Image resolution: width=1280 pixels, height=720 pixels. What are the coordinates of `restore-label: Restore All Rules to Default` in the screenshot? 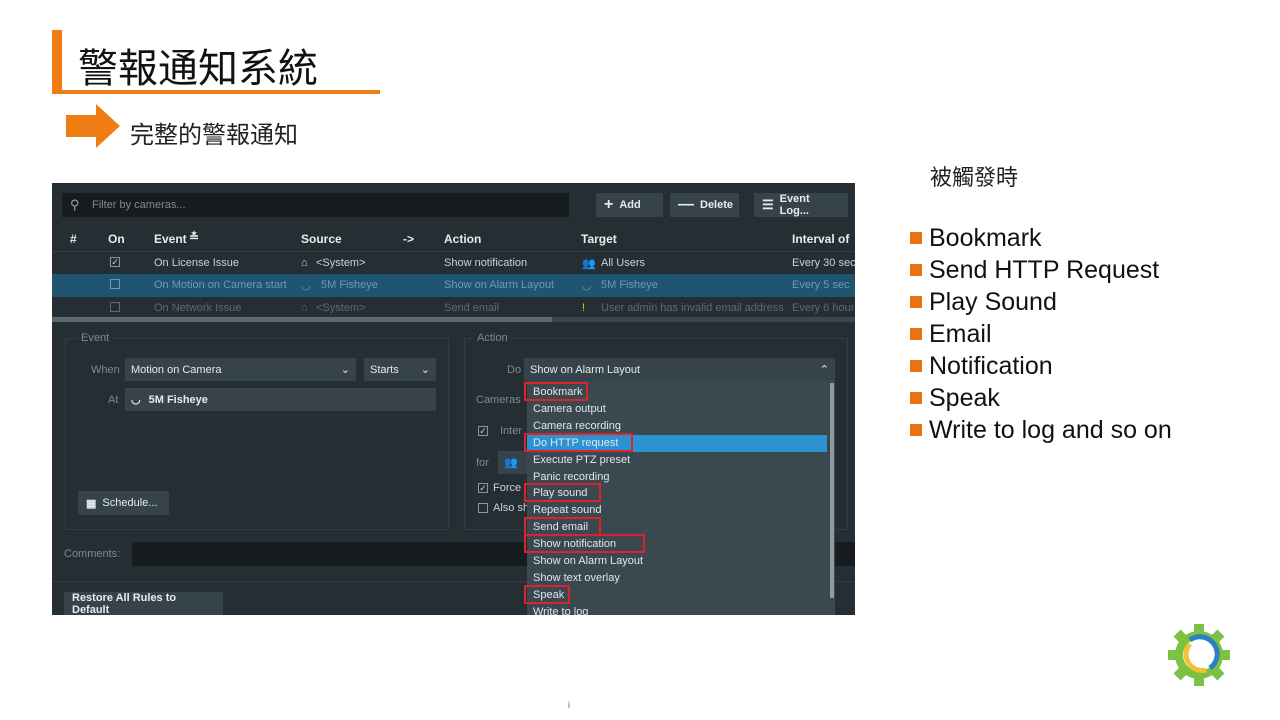 It's located at (124, 603).